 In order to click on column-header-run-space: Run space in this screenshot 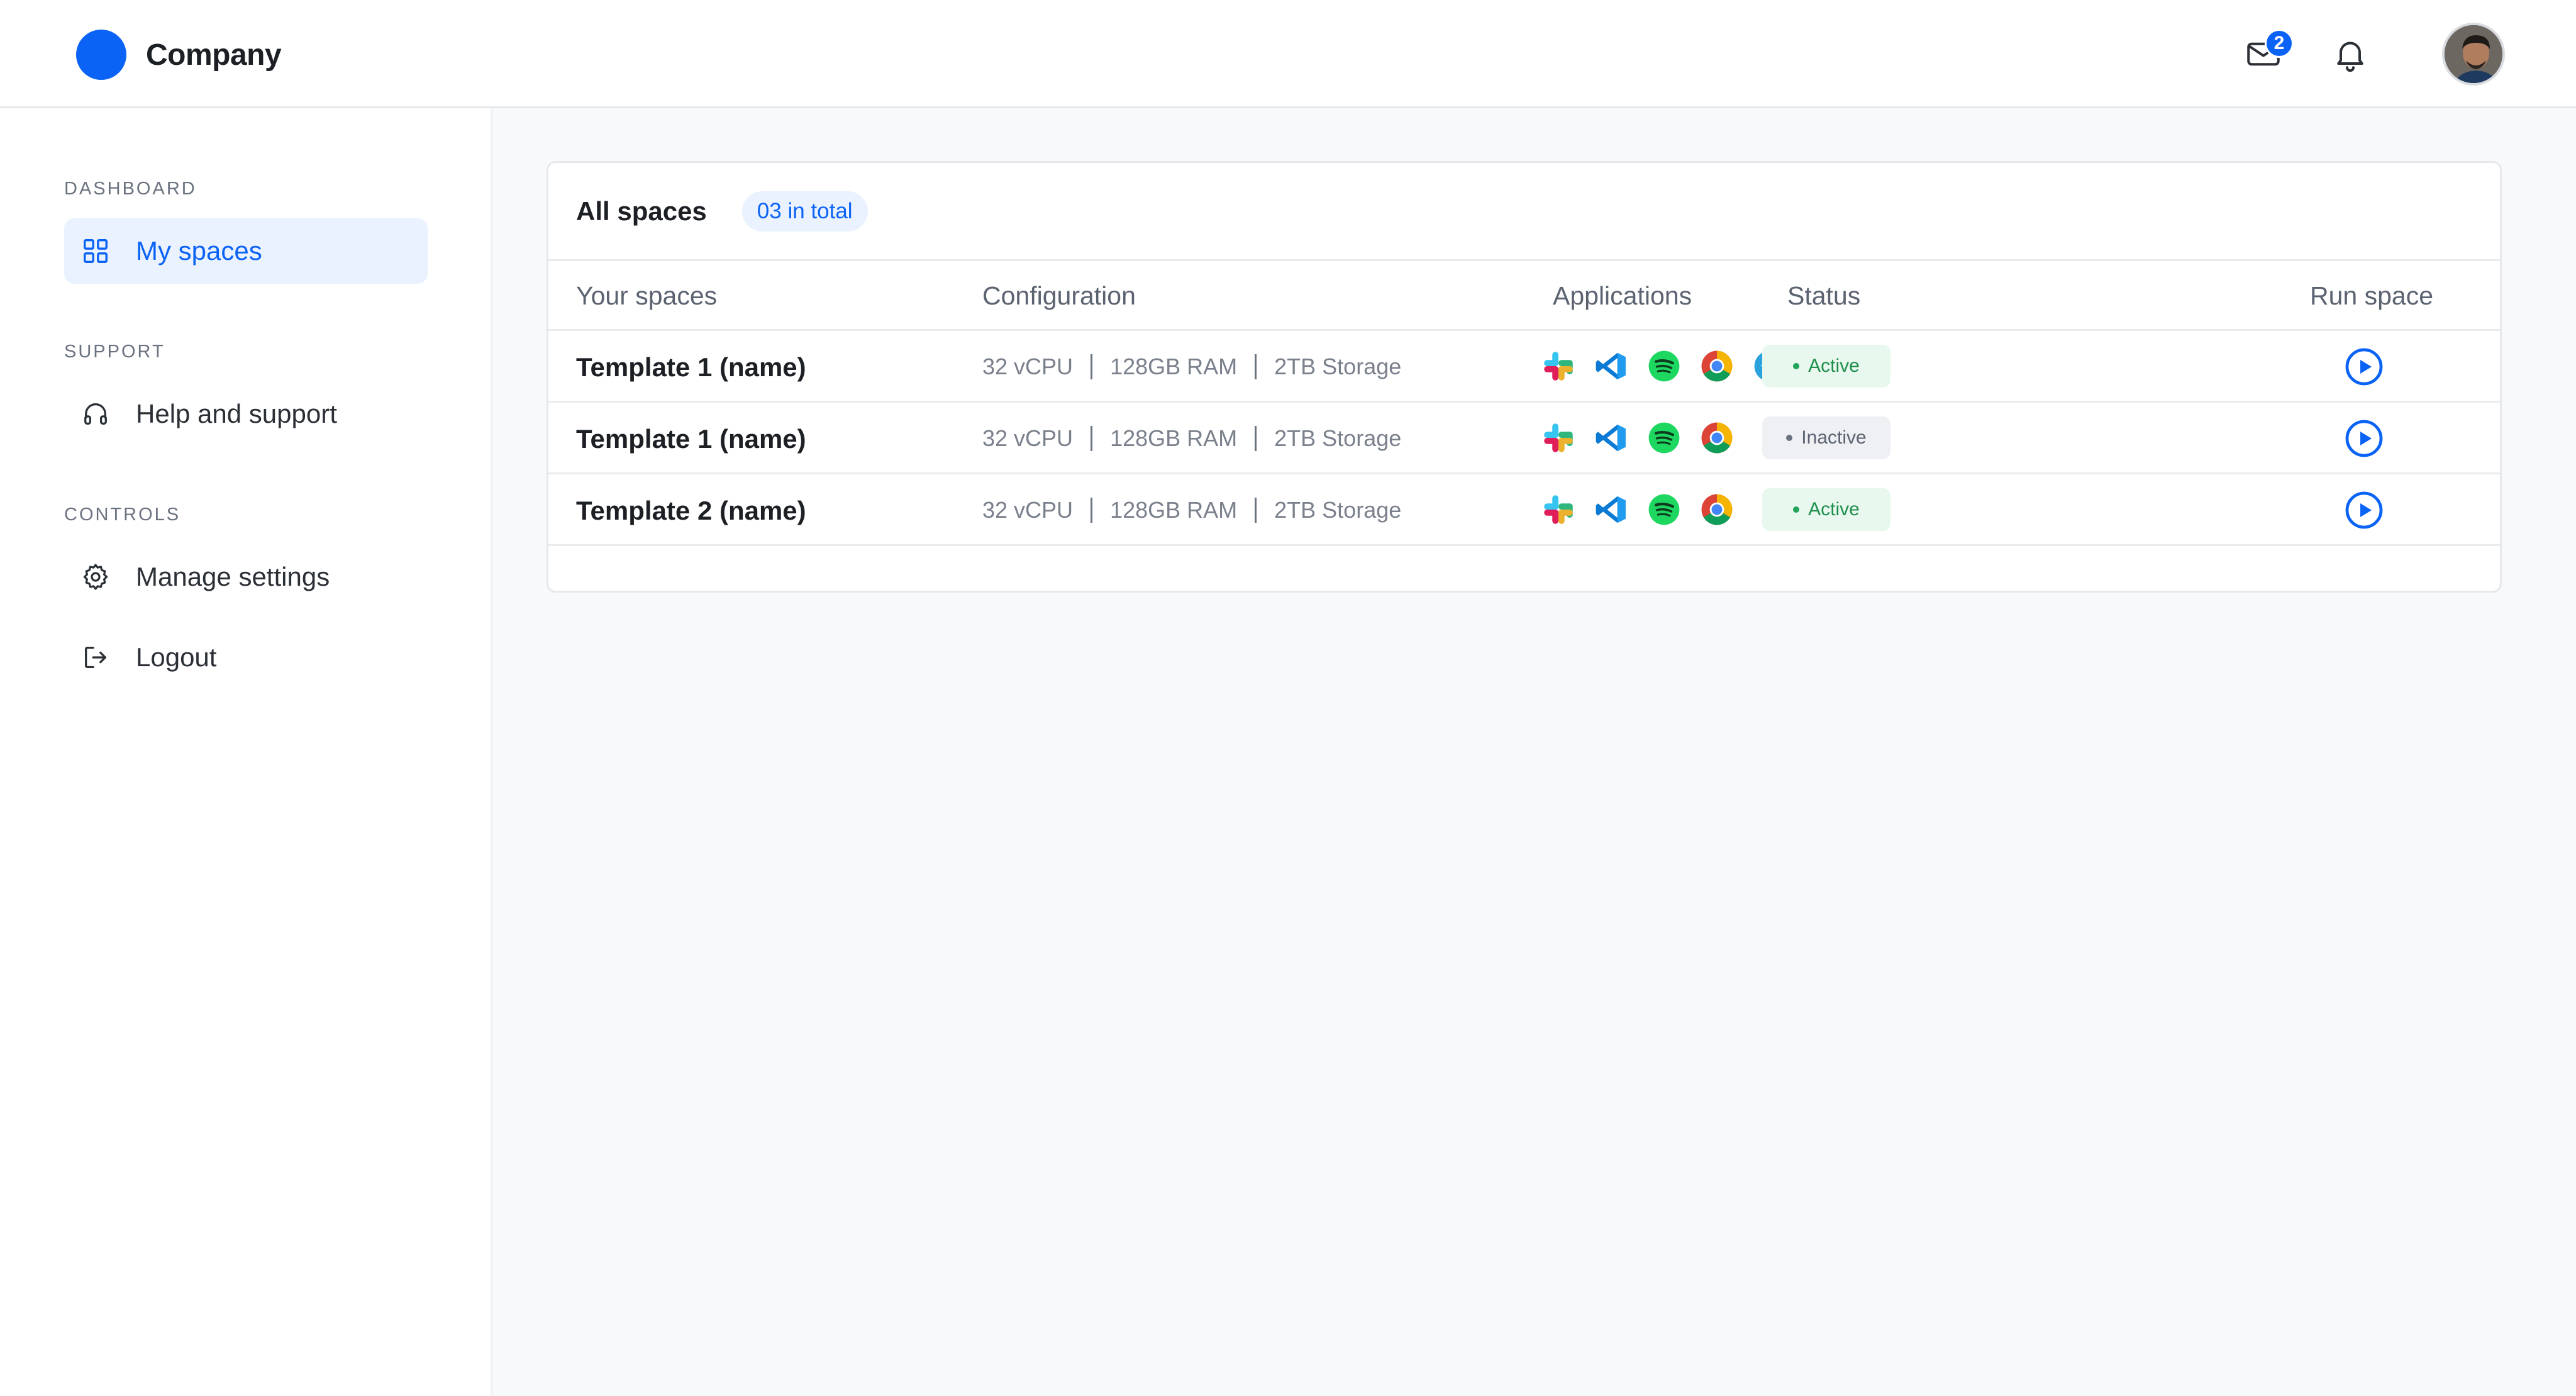, I will do `click(2372, 295)`.